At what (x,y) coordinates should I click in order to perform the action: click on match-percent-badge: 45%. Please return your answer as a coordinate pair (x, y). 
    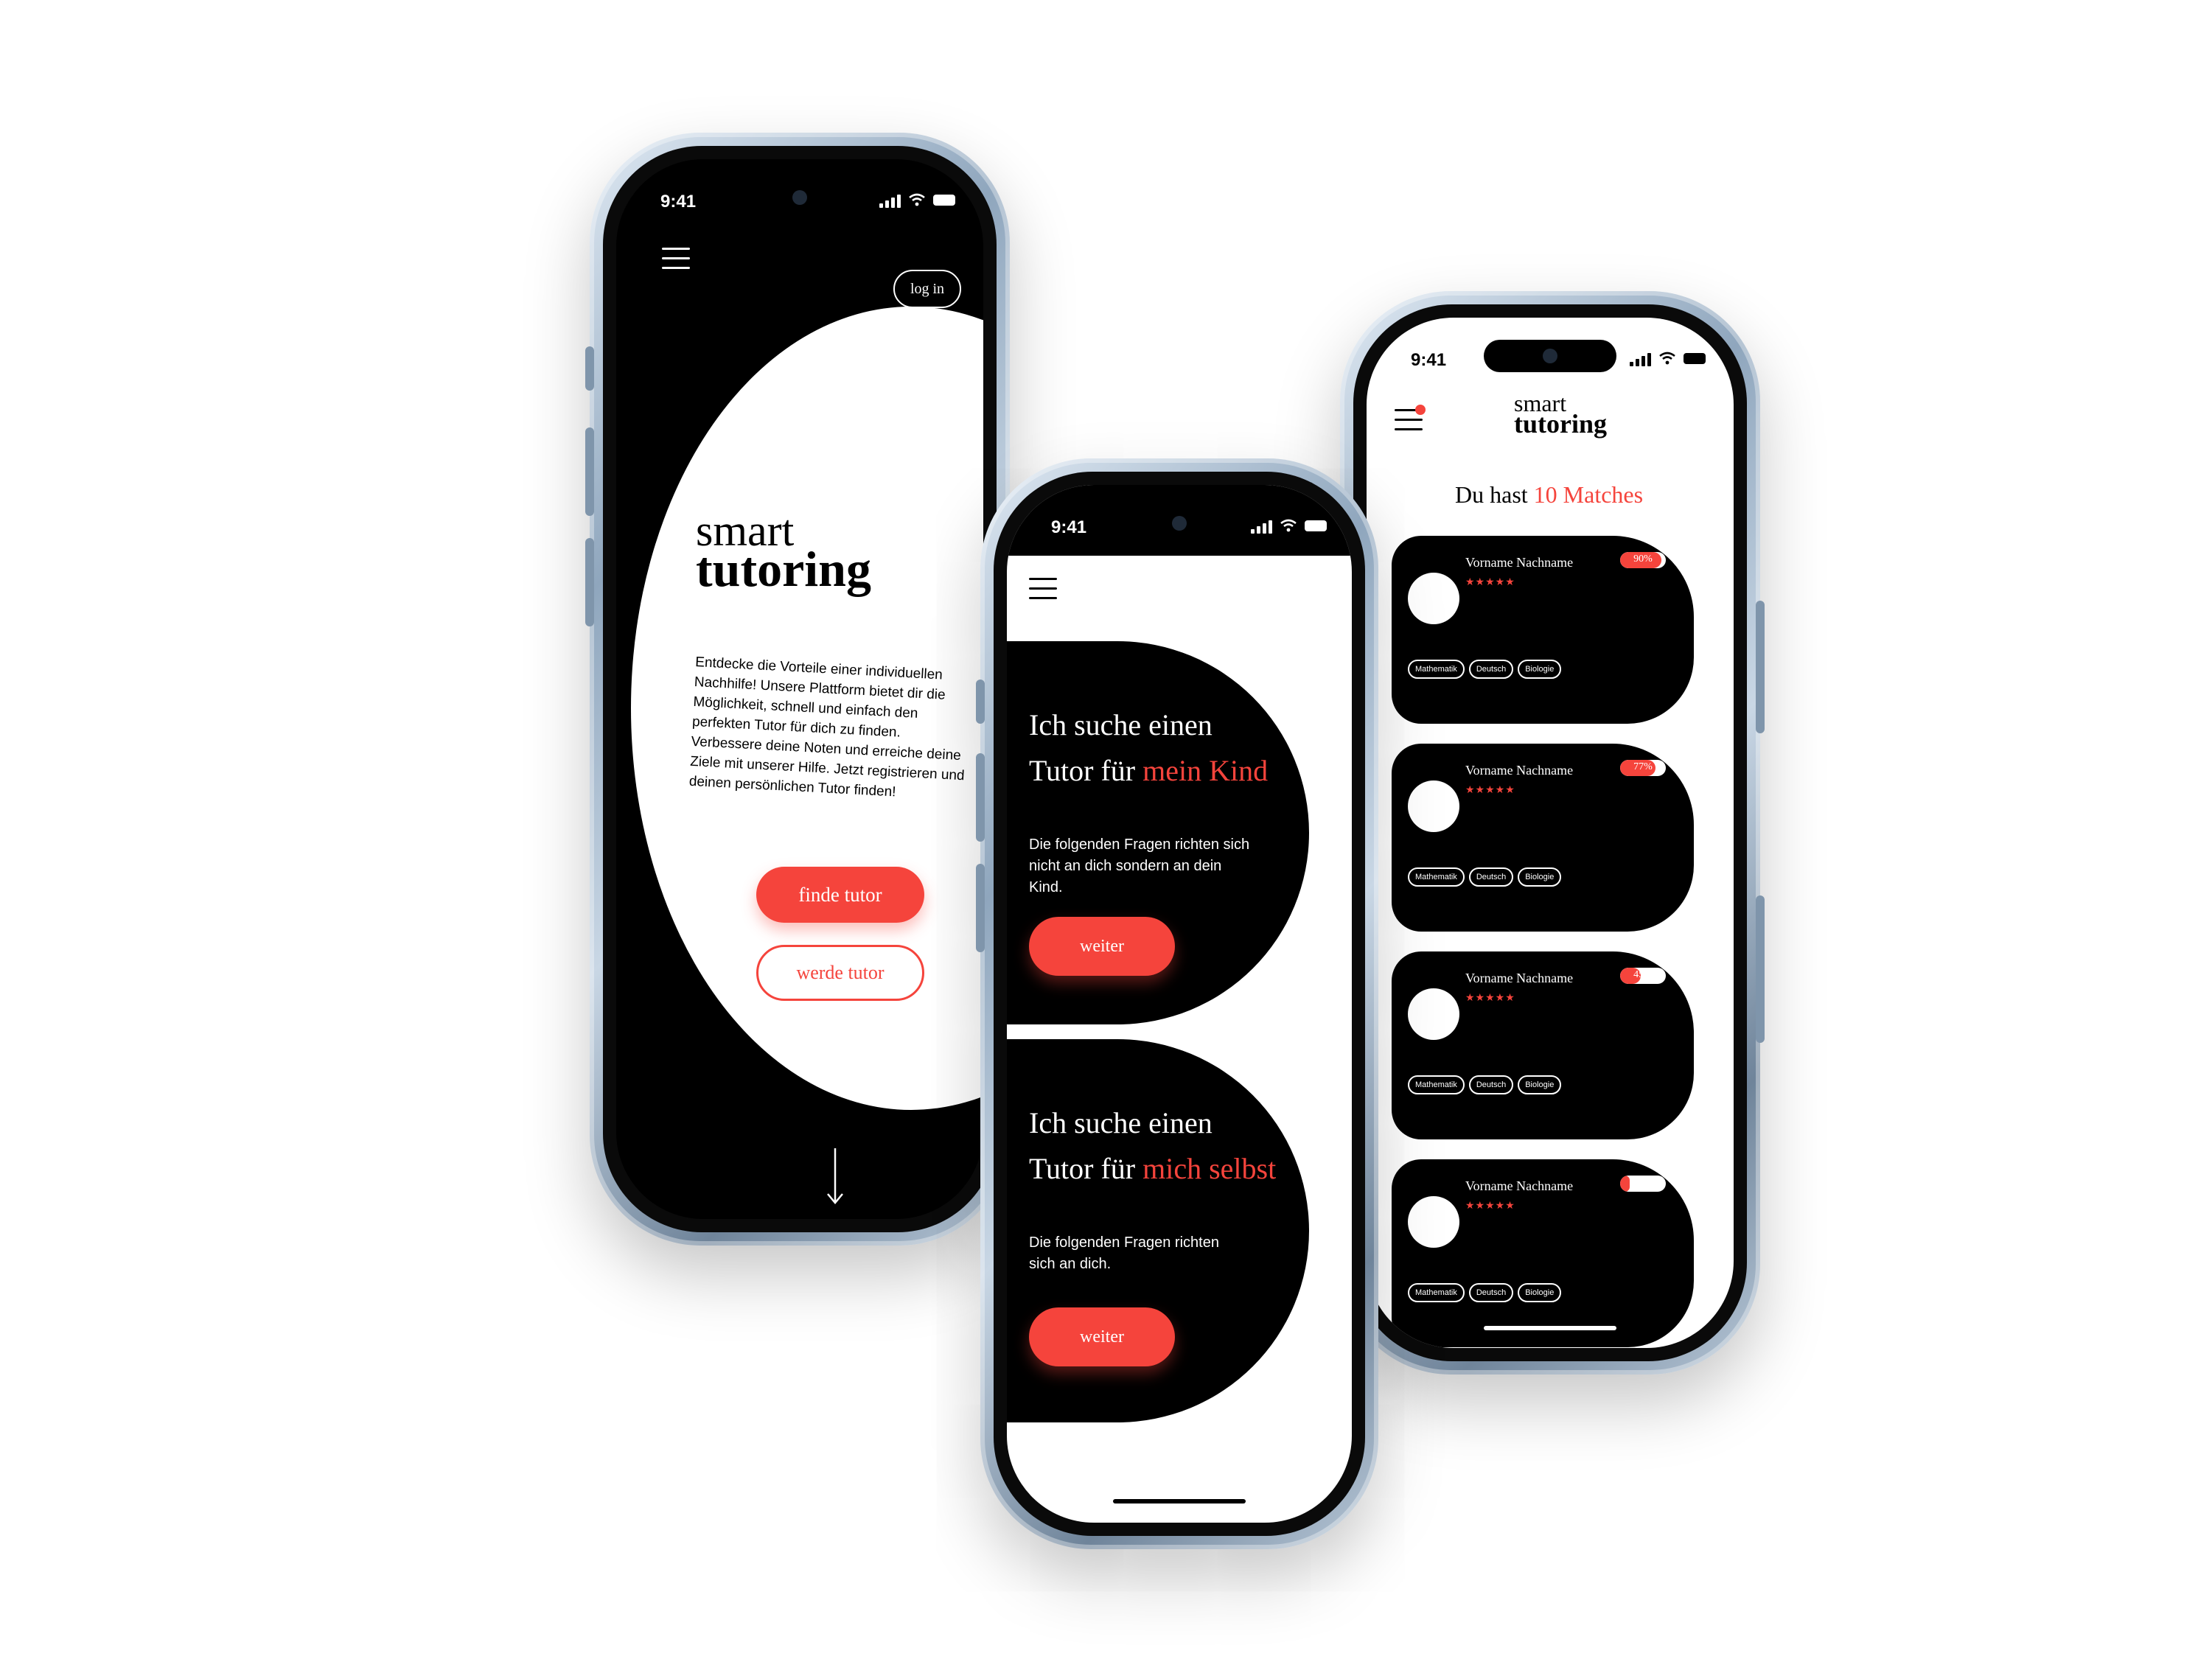
    Looking at the image, I should click on (1643, 976).